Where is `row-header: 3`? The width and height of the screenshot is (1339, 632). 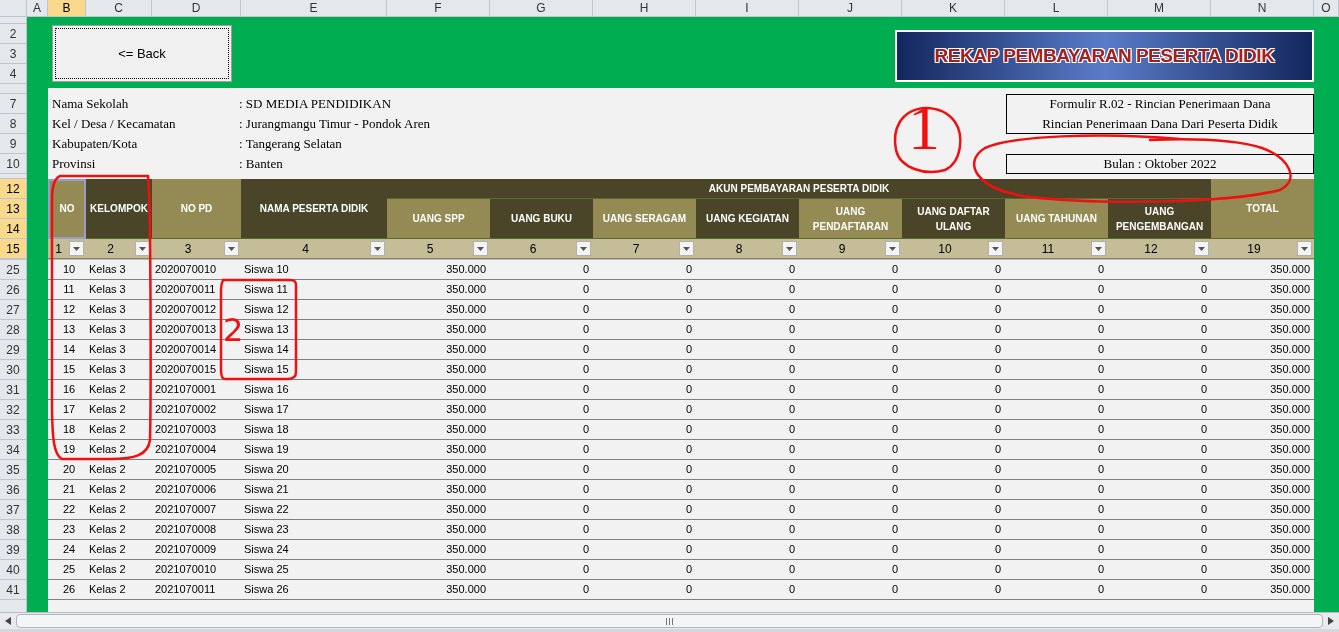 row-header: 3 is located at coordinates (13, 54).